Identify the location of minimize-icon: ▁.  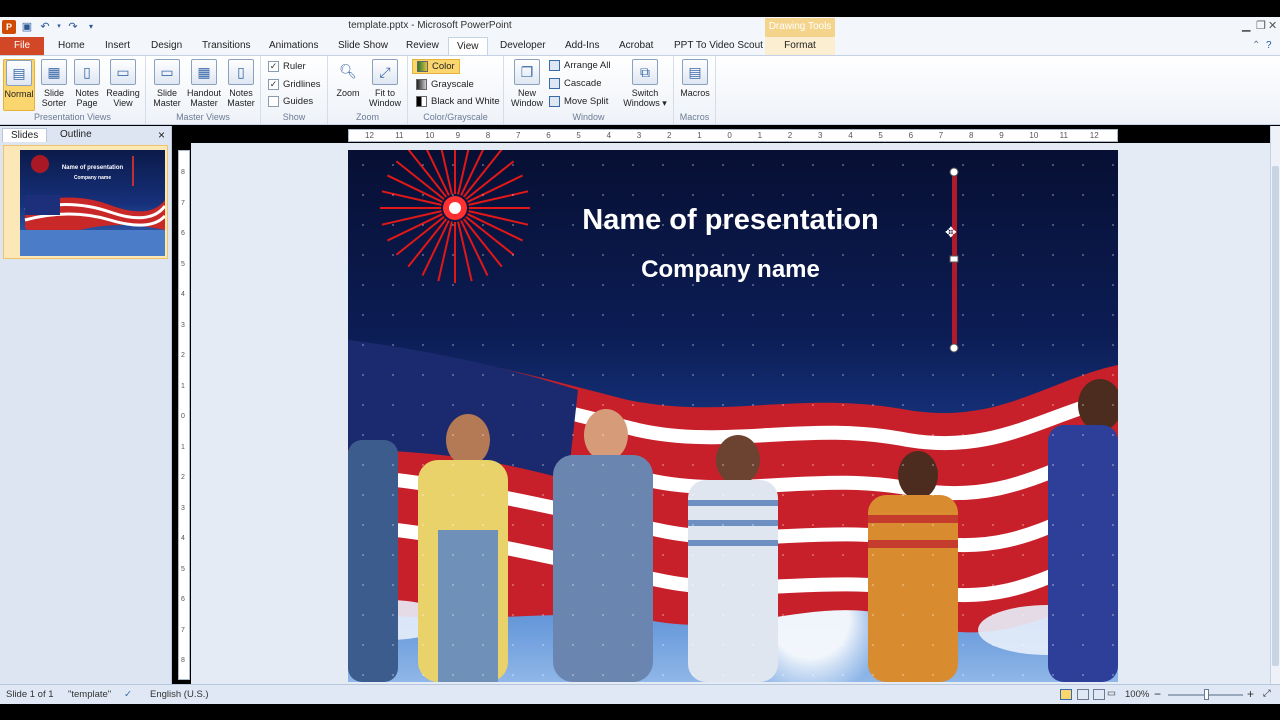
(1246, 25).